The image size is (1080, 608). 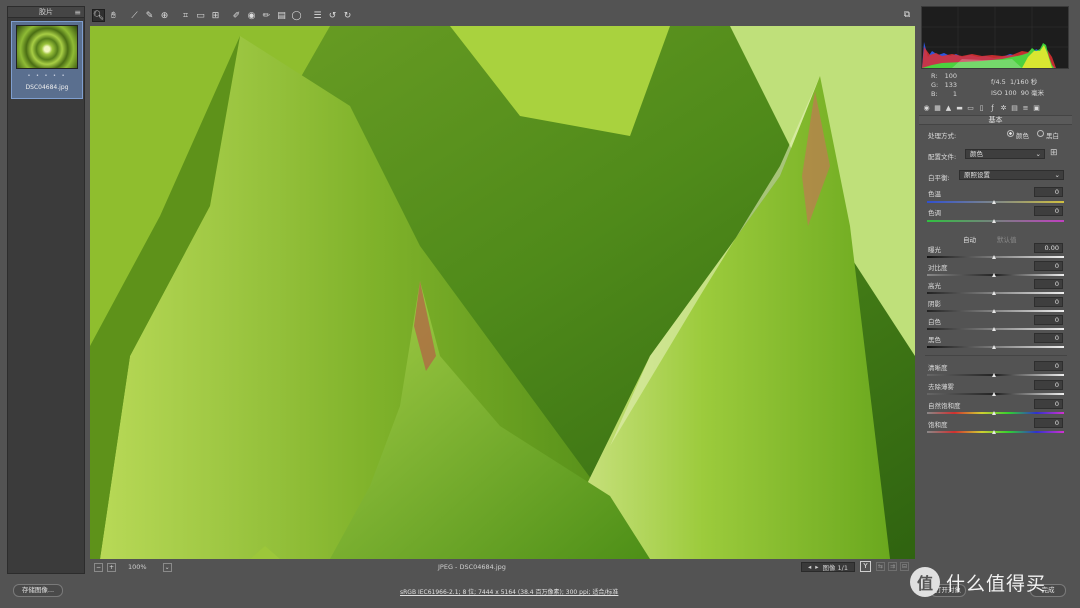 I want to click on tab-calibration-icon: ✲, so click(x=1003, y=108).